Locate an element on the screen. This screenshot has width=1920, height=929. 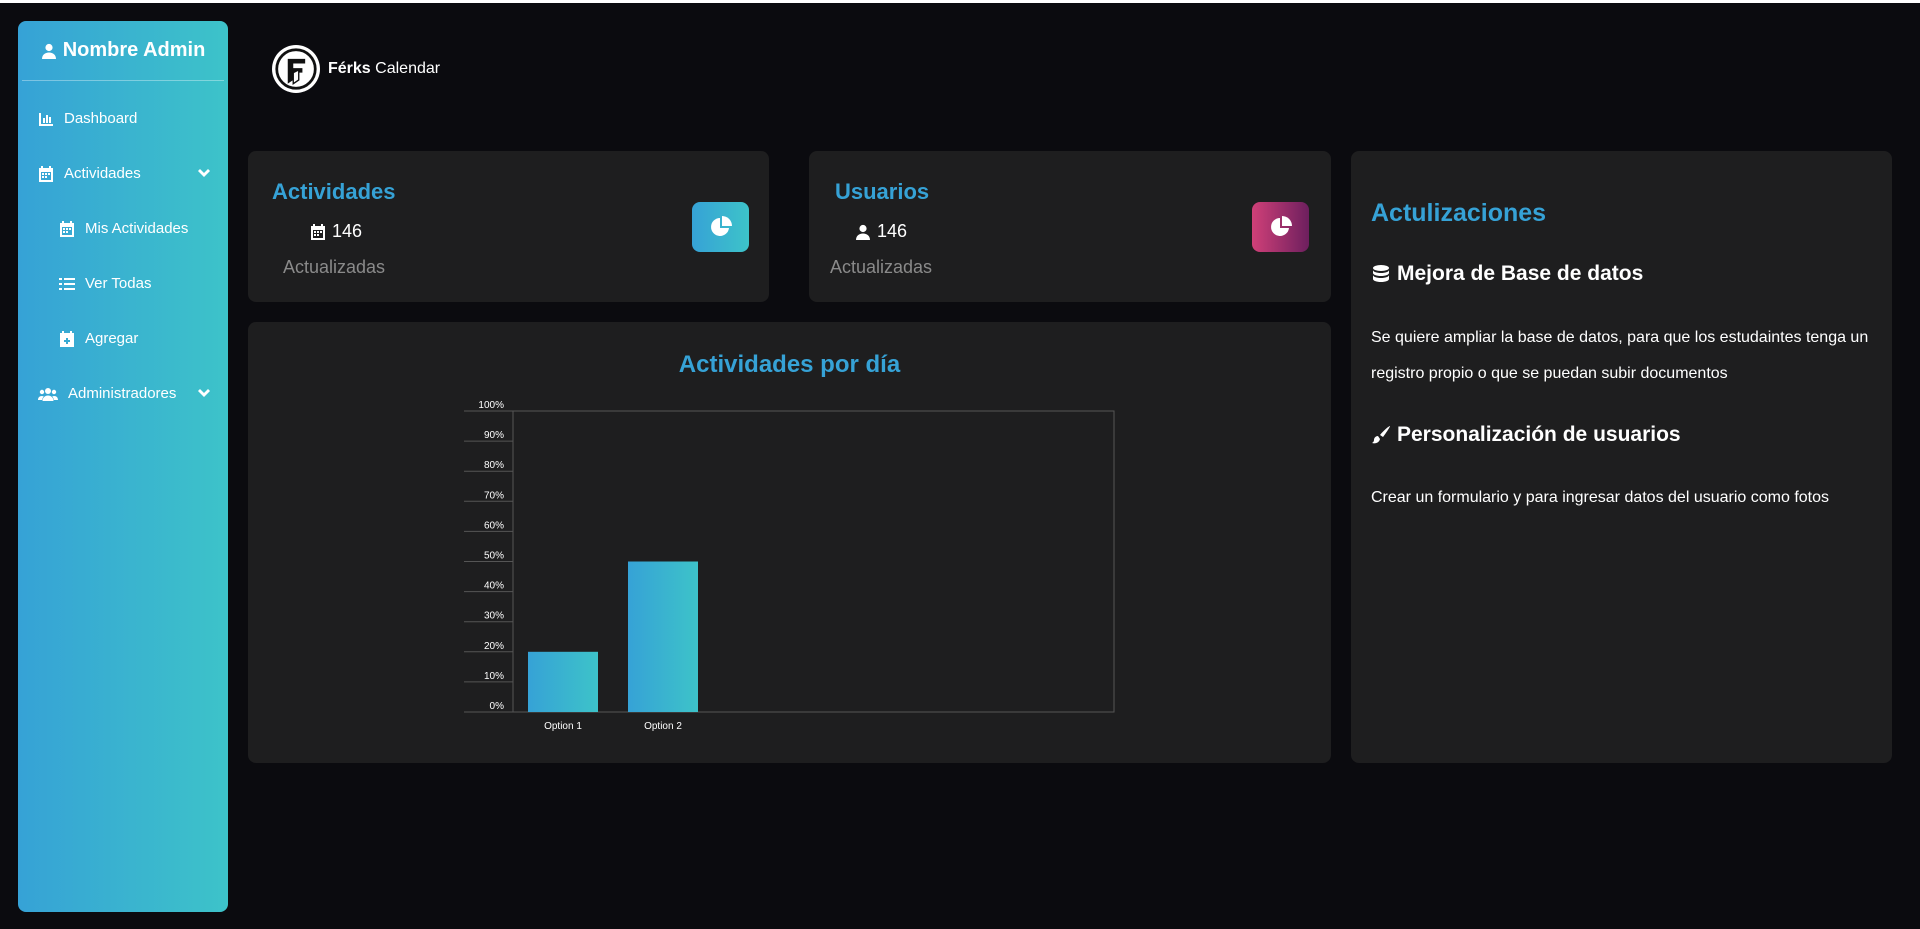
paintbrush-icon is located at coordinates (1381, 435).